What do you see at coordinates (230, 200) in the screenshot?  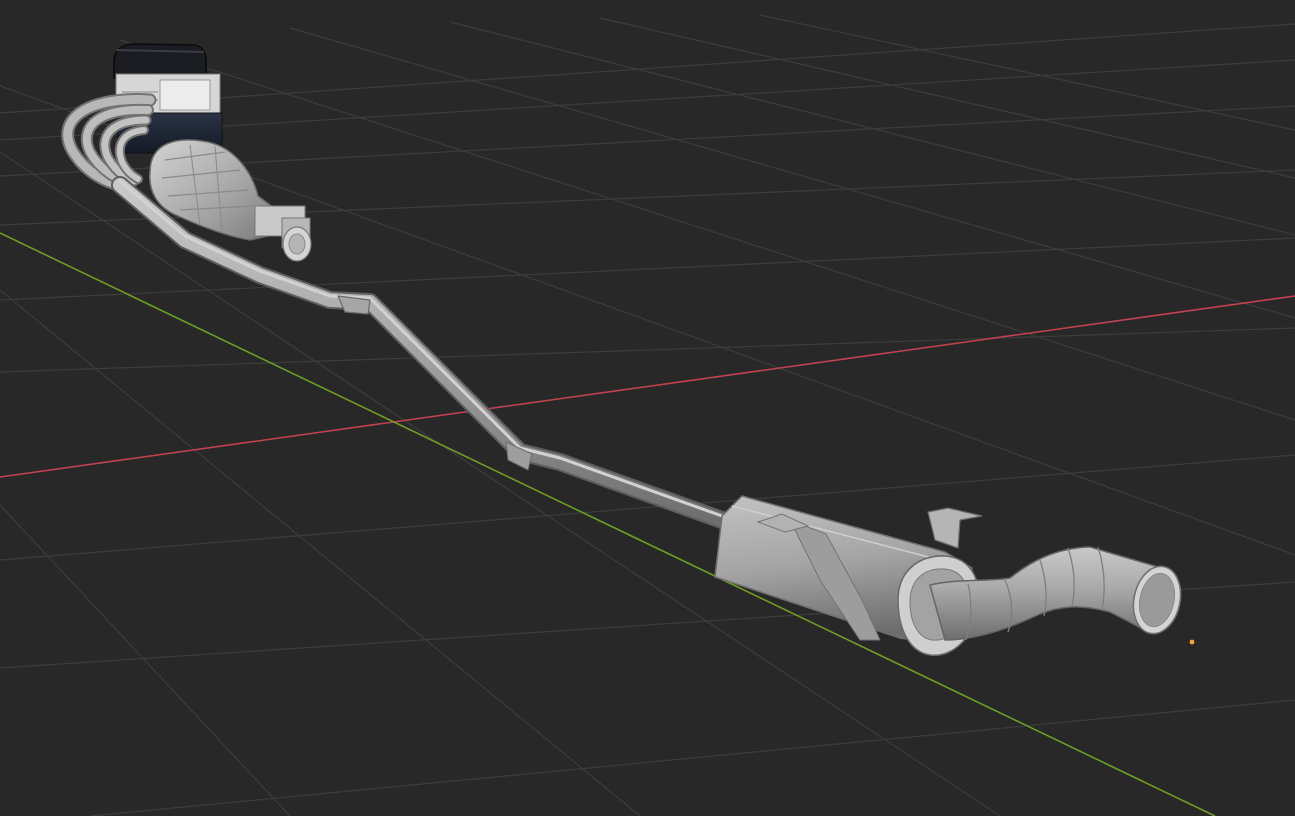 I see `transmission` at bounding box center [230, 200].